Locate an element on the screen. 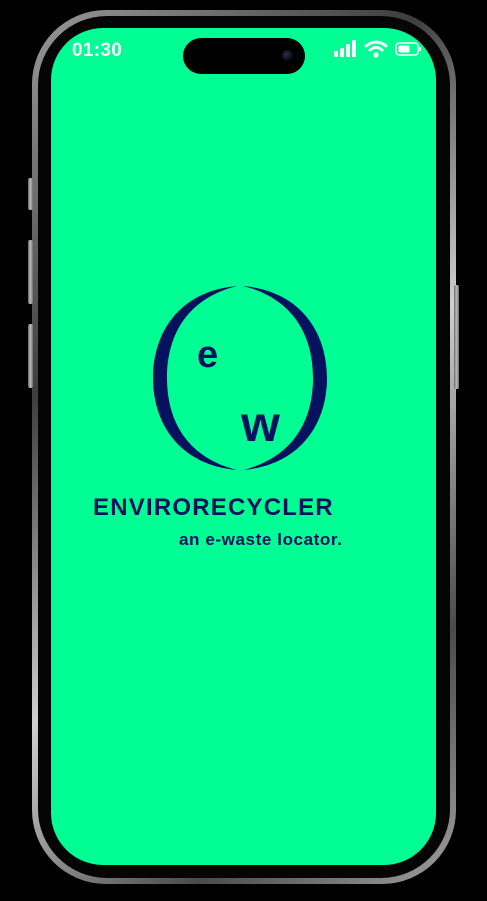 The width and height of the screenshot is (487, 901). battery-icon is located at coordinates (408, 49).